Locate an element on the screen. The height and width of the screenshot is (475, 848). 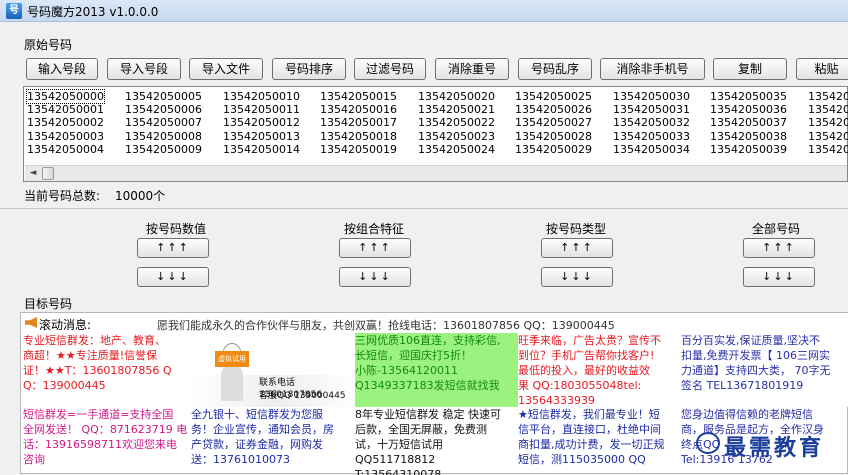
input-range-button: 输入号段 is located at coordinates (62, 69).